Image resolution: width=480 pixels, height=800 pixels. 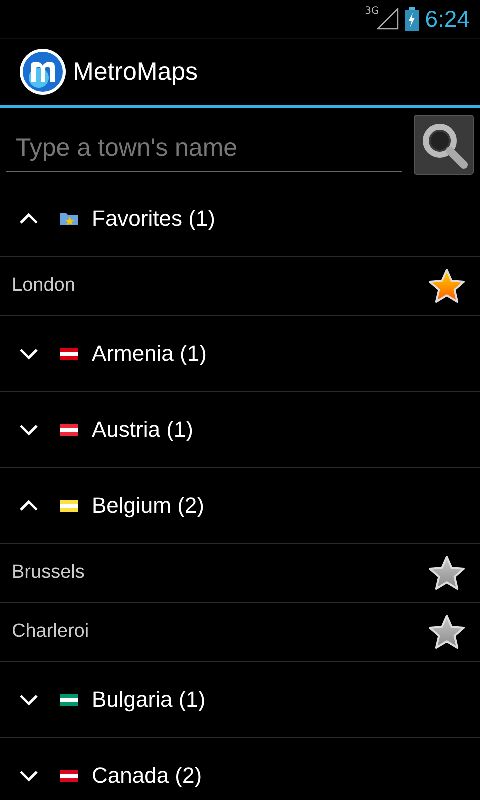 What do you see at coordinates (143, 429) in the screenshot?
I see `group-label: Austria (1)` at bounding box center [143, 429].